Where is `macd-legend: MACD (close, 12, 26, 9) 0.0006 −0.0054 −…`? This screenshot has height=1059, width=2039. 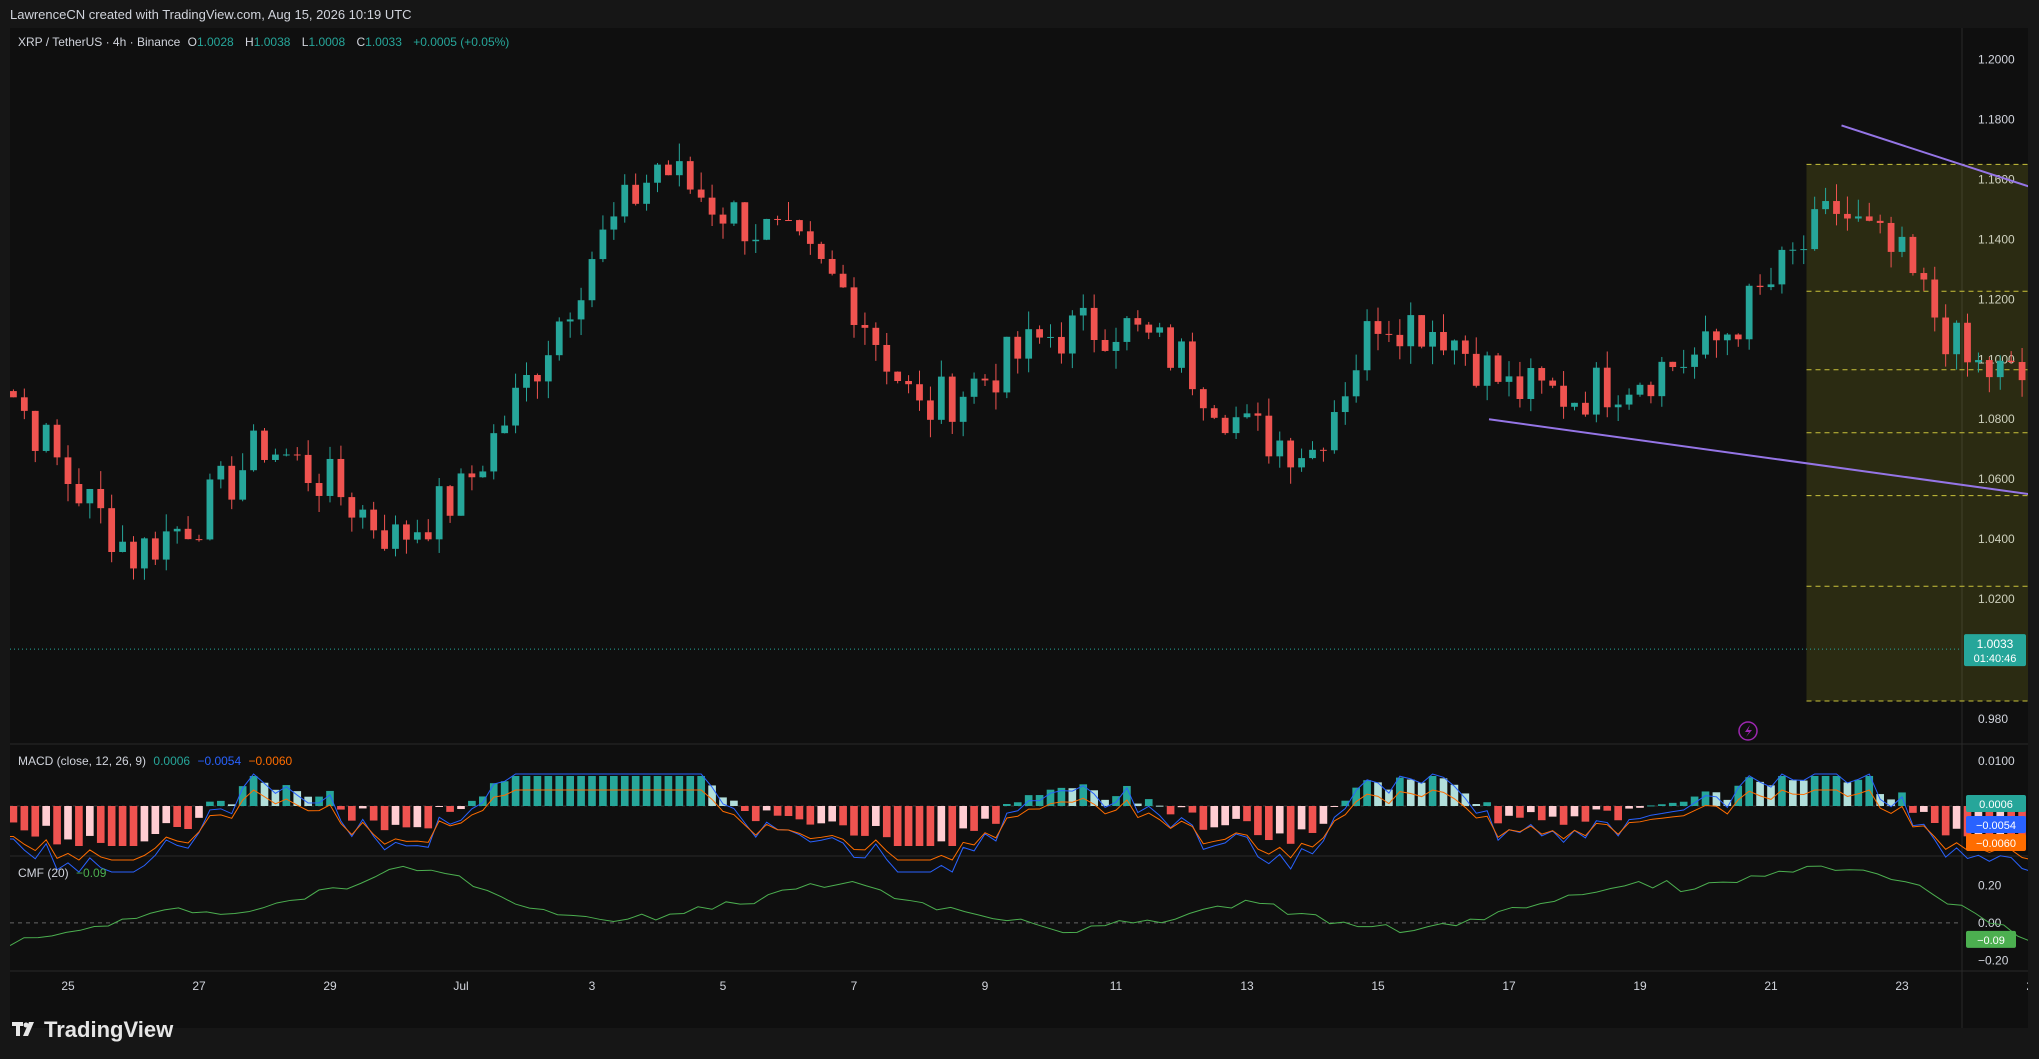
macd-legend: MACD (close, 12, 26, 9) 0.0006 −0.0054 −… is located at coordinates (157, 761).